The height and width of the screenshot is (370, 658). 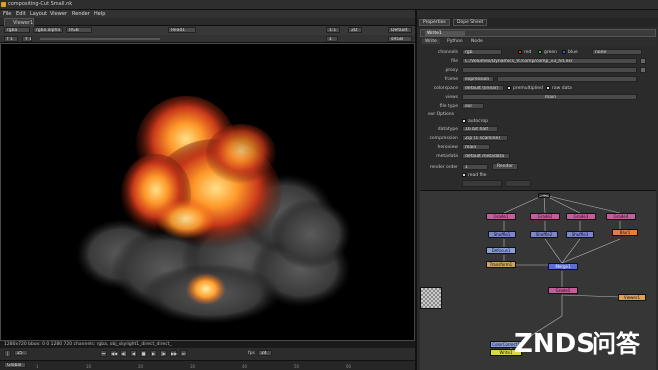 I want to click on missing-frames-button, so click(x=518, y=183).